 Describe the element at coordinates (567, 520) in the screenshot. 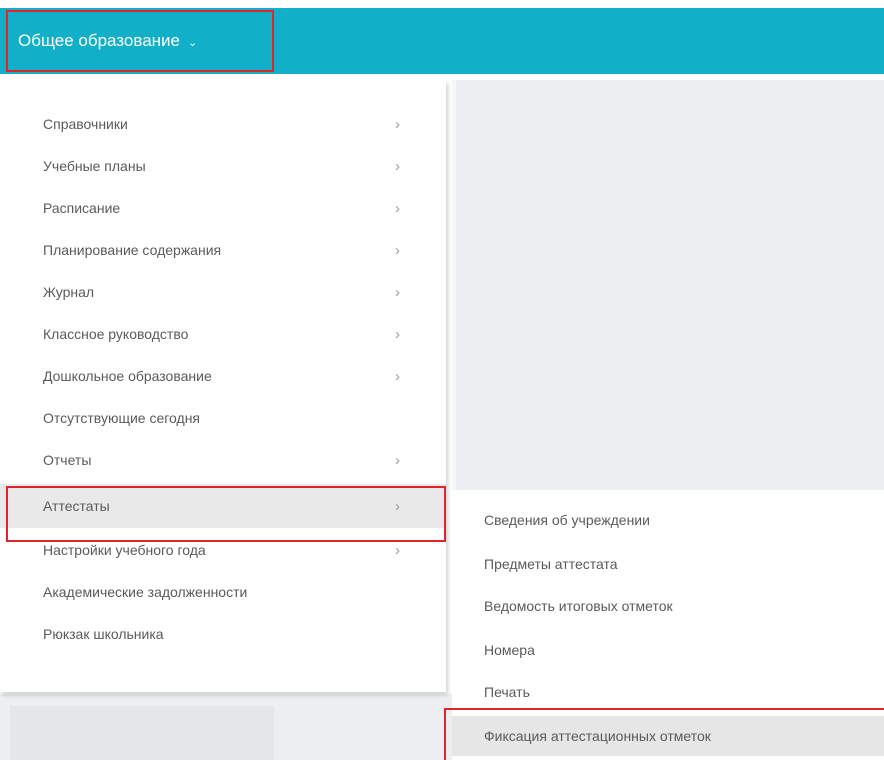

I see `submenu-item-label: Сведения об учреждении` at that location.